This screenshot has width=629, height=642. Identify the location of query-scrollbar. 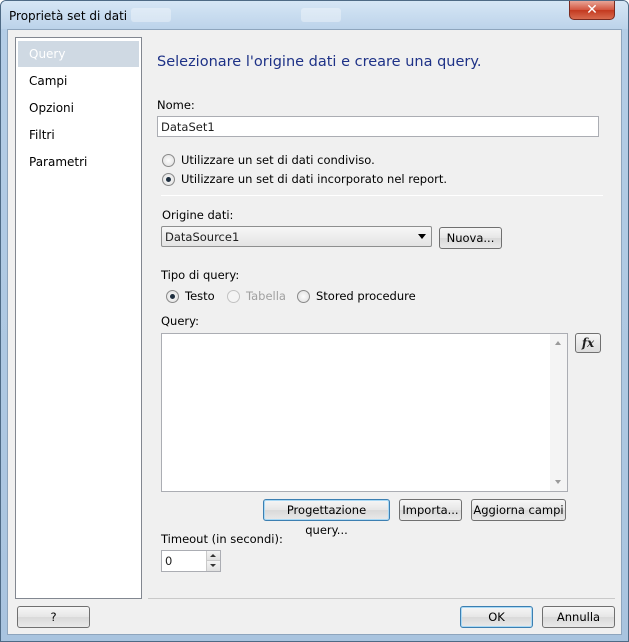
(558, 412).